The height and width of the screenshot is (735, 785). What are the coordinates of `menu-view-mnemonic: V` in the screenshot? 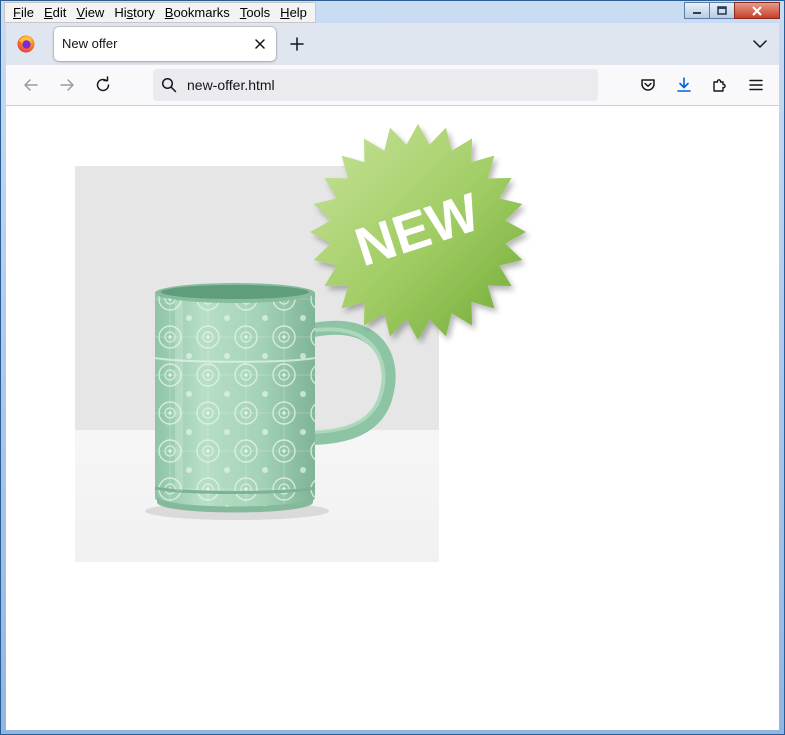 It's located at (80, 12).